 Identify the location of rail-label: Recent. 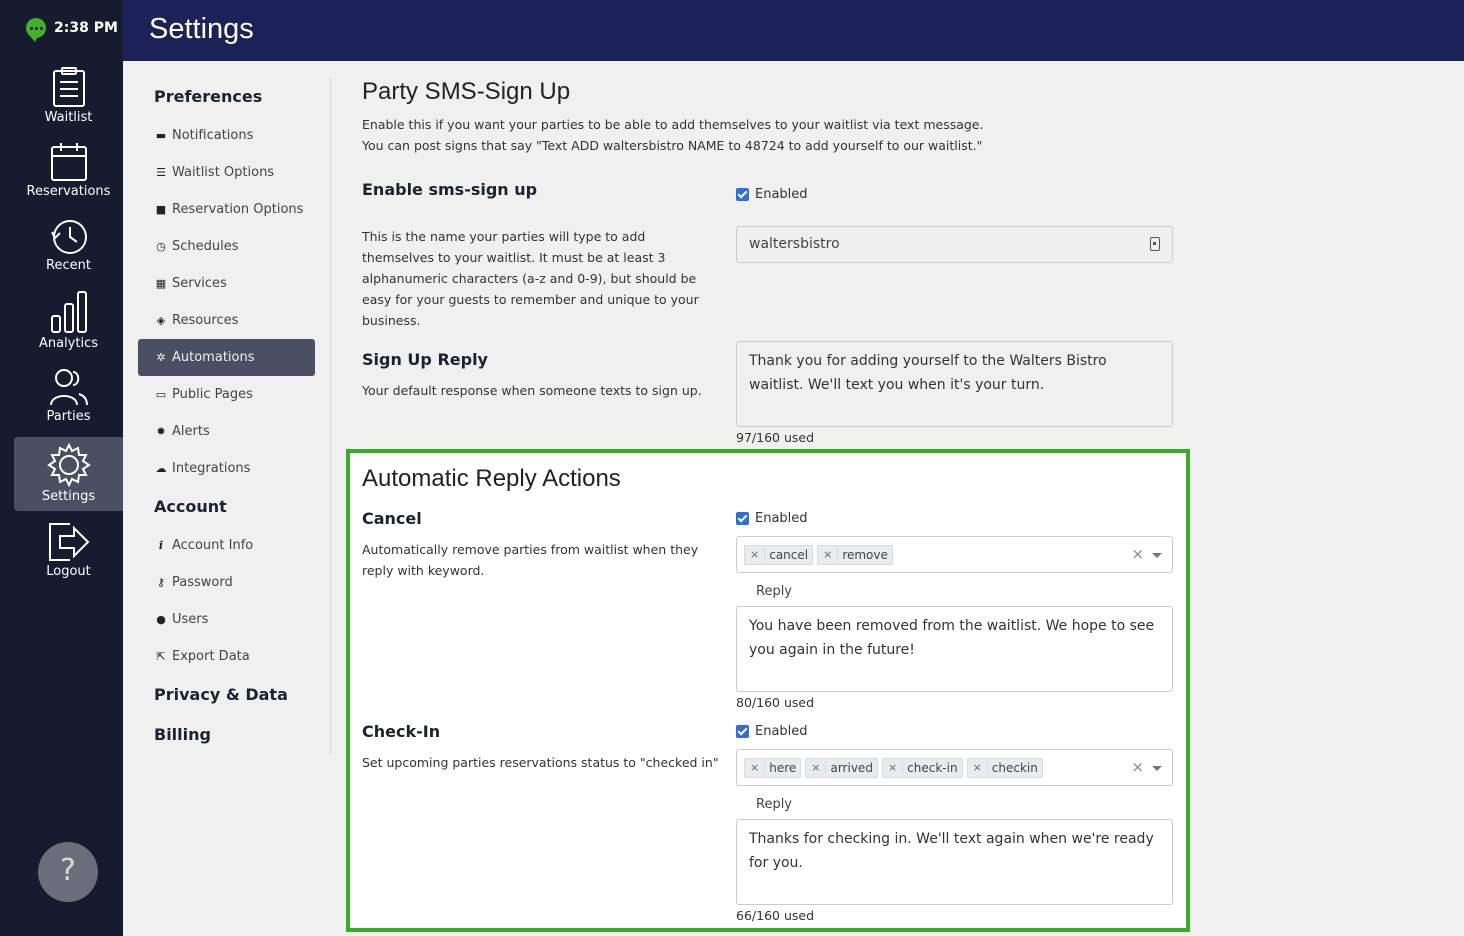
(68, 265).